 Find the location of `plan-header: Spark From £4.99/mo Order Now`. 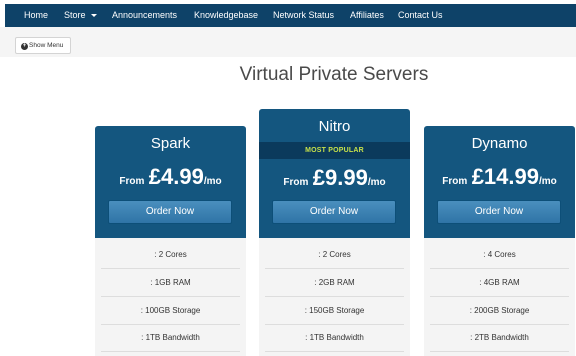

plan-header: Spark From £4.99/mo Order Now is located at coordinates (170, 182).